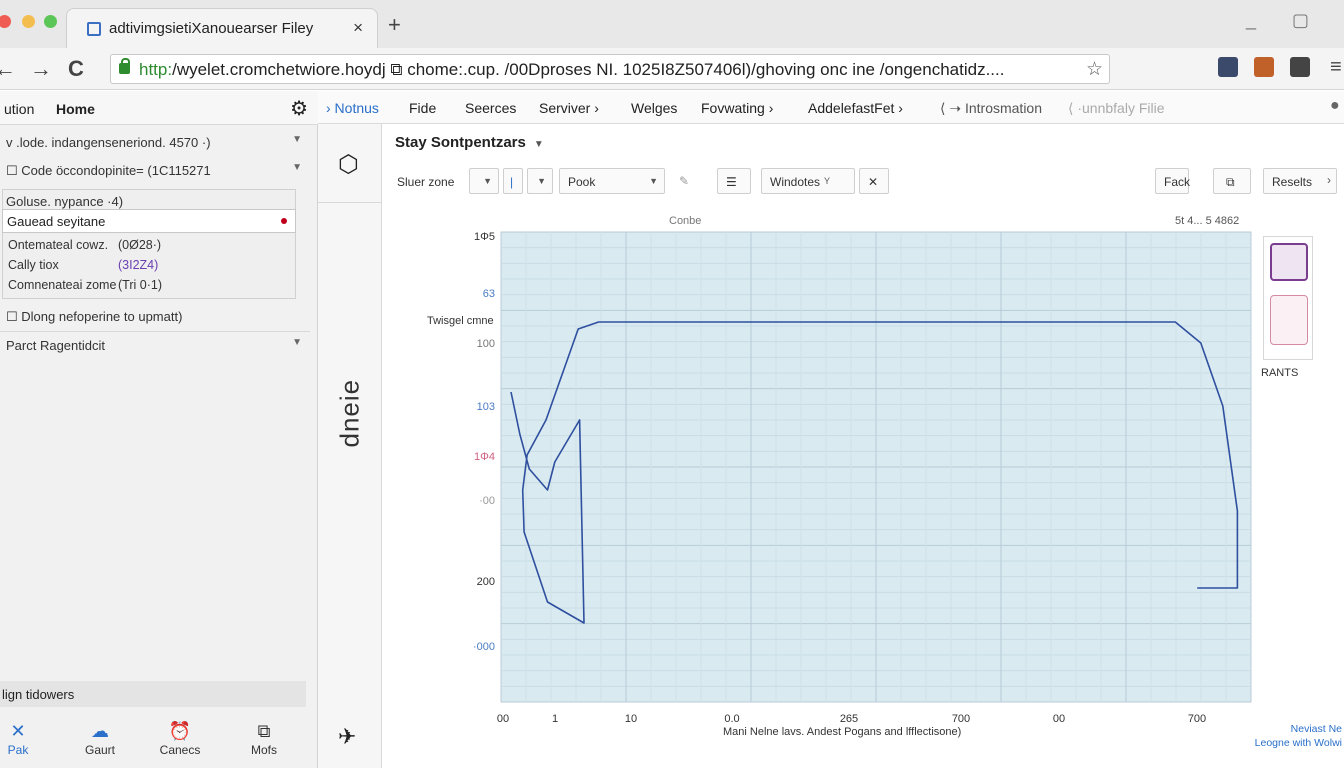 The image size is (1344, 768). What do you see at coordinates (349, 413) in the screenshot?
I see `vertical-label: dneie` at bounding box center [349, 413].